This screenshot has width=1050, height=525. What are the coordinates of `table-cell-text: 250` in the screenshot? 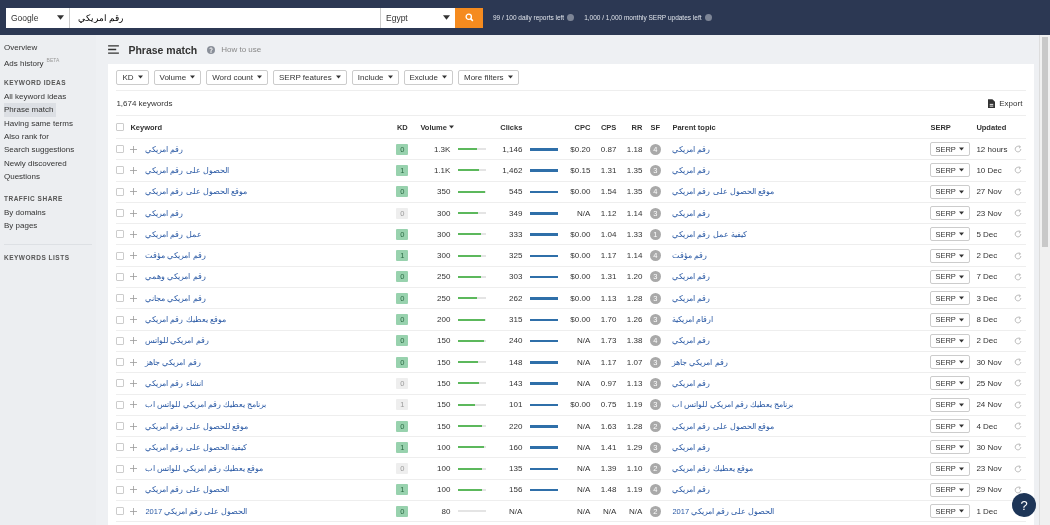 It's located at (444, 277).